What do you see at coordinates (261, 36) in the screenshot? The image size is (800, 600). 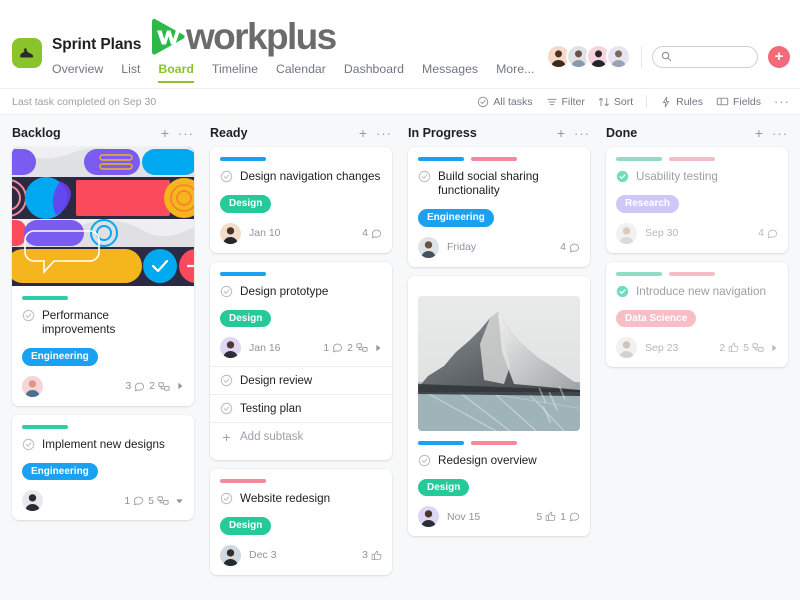 I see `brand-wordmark: workplus` at bounding box center [261, 36].